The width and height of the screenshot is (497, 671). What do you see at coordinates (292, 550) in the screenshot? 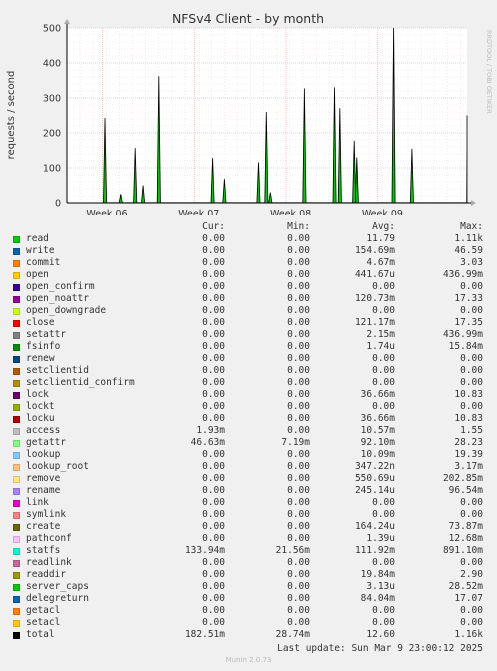
I see `legend-min: 21.56m` at bounding box center [292, 550].